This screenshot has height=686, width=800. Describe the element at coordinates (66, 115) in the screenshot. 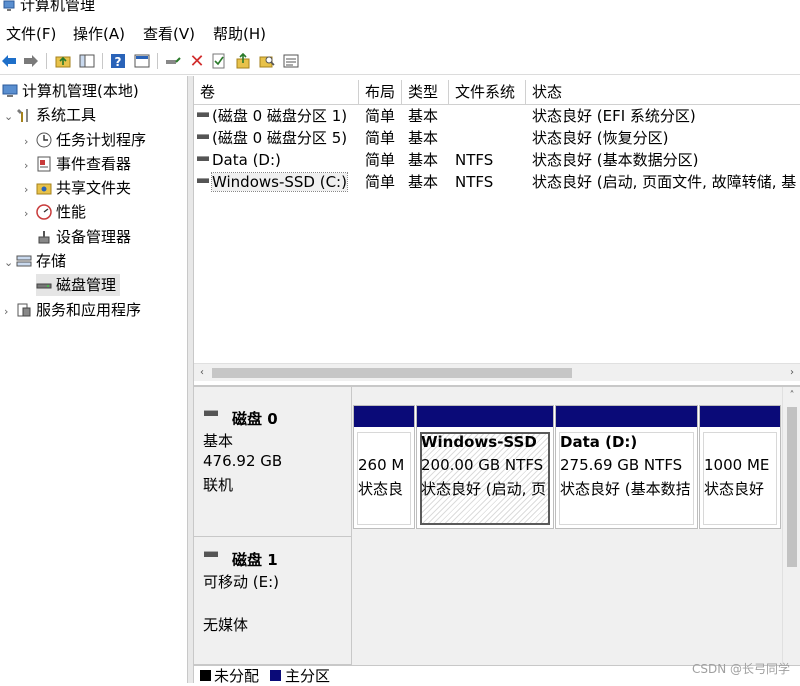

I see `tree-label: 系统工具` at that location.